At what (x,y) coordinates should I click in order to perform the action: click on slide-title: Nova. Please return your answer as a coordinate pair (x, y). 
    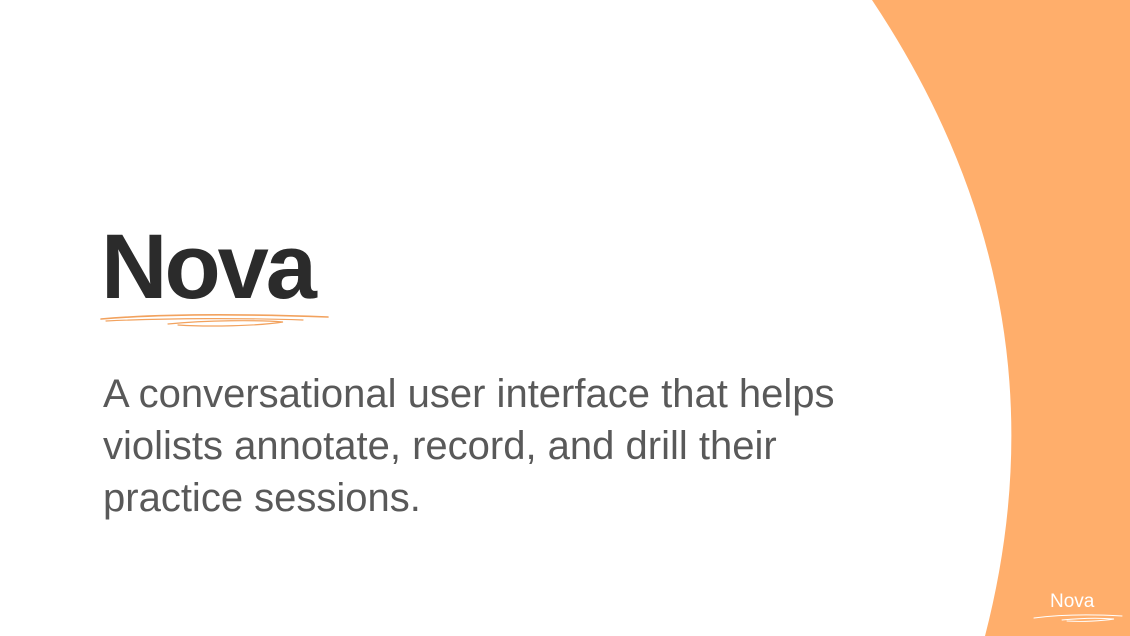
    Looking at the image, I should click on (209, 267).